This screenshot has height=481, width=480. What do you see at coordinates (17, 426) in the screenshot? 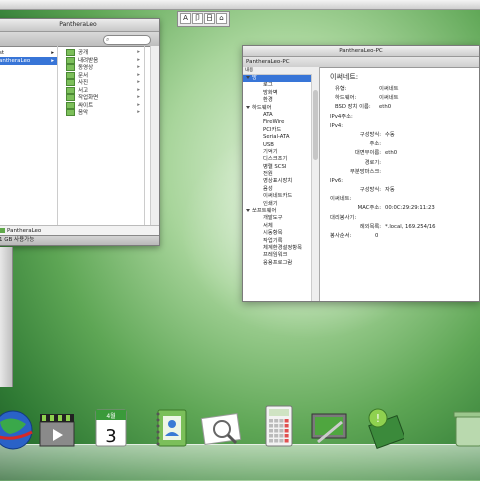
I see `globe-browser-icon` at bounding box center [17, 426].